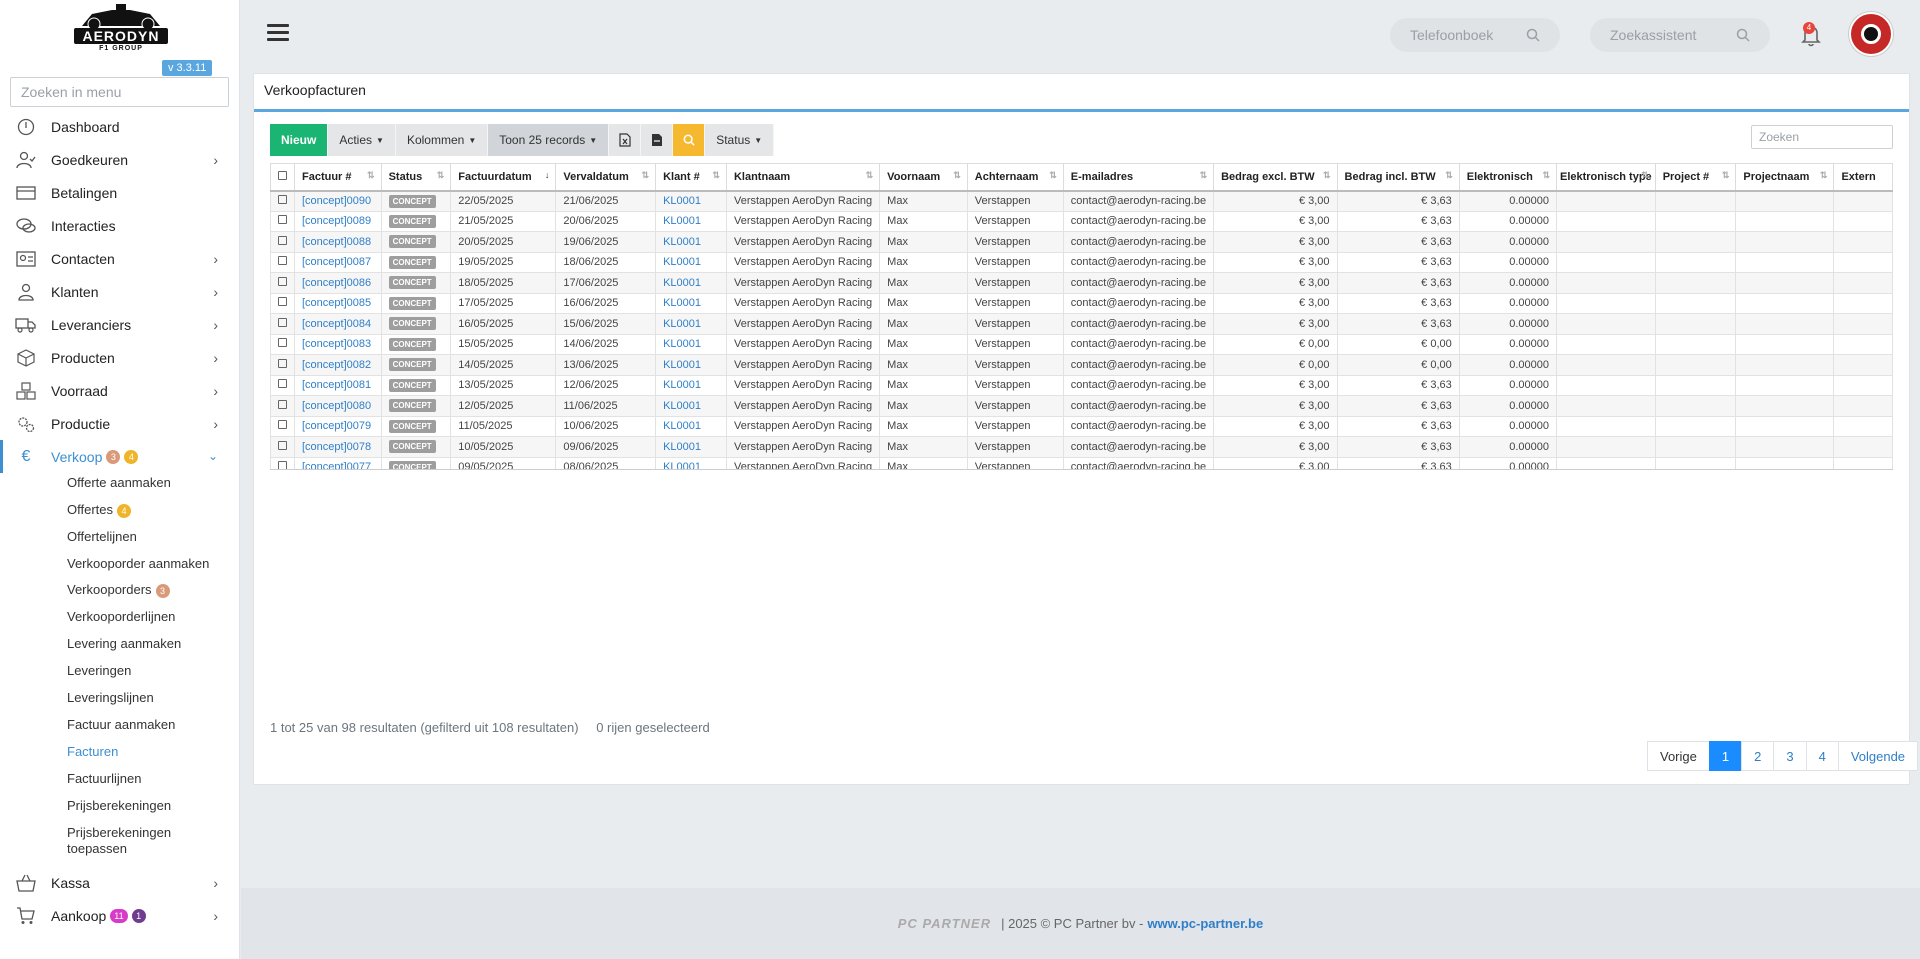 The width and height of the screenshot is (1920, 959). Describe the element at coordinates (338, 242) in the screenshot. I see `invoice-number-link: [concept]0088` at that location.